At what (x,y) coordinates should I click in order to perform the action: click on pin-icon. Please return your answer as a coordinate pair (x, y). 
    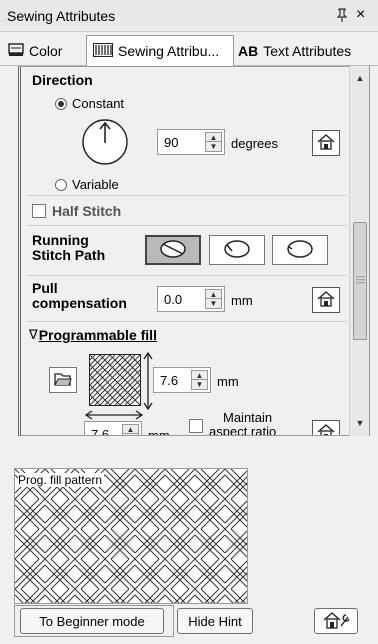
    Looking at the image, I should click on (342, 16).